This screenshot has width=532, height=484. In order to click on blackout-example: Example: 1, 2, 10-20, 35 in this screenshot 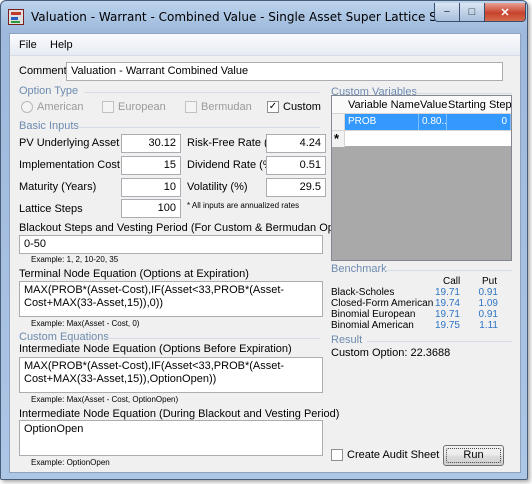, I will do `click(75, 259)`.